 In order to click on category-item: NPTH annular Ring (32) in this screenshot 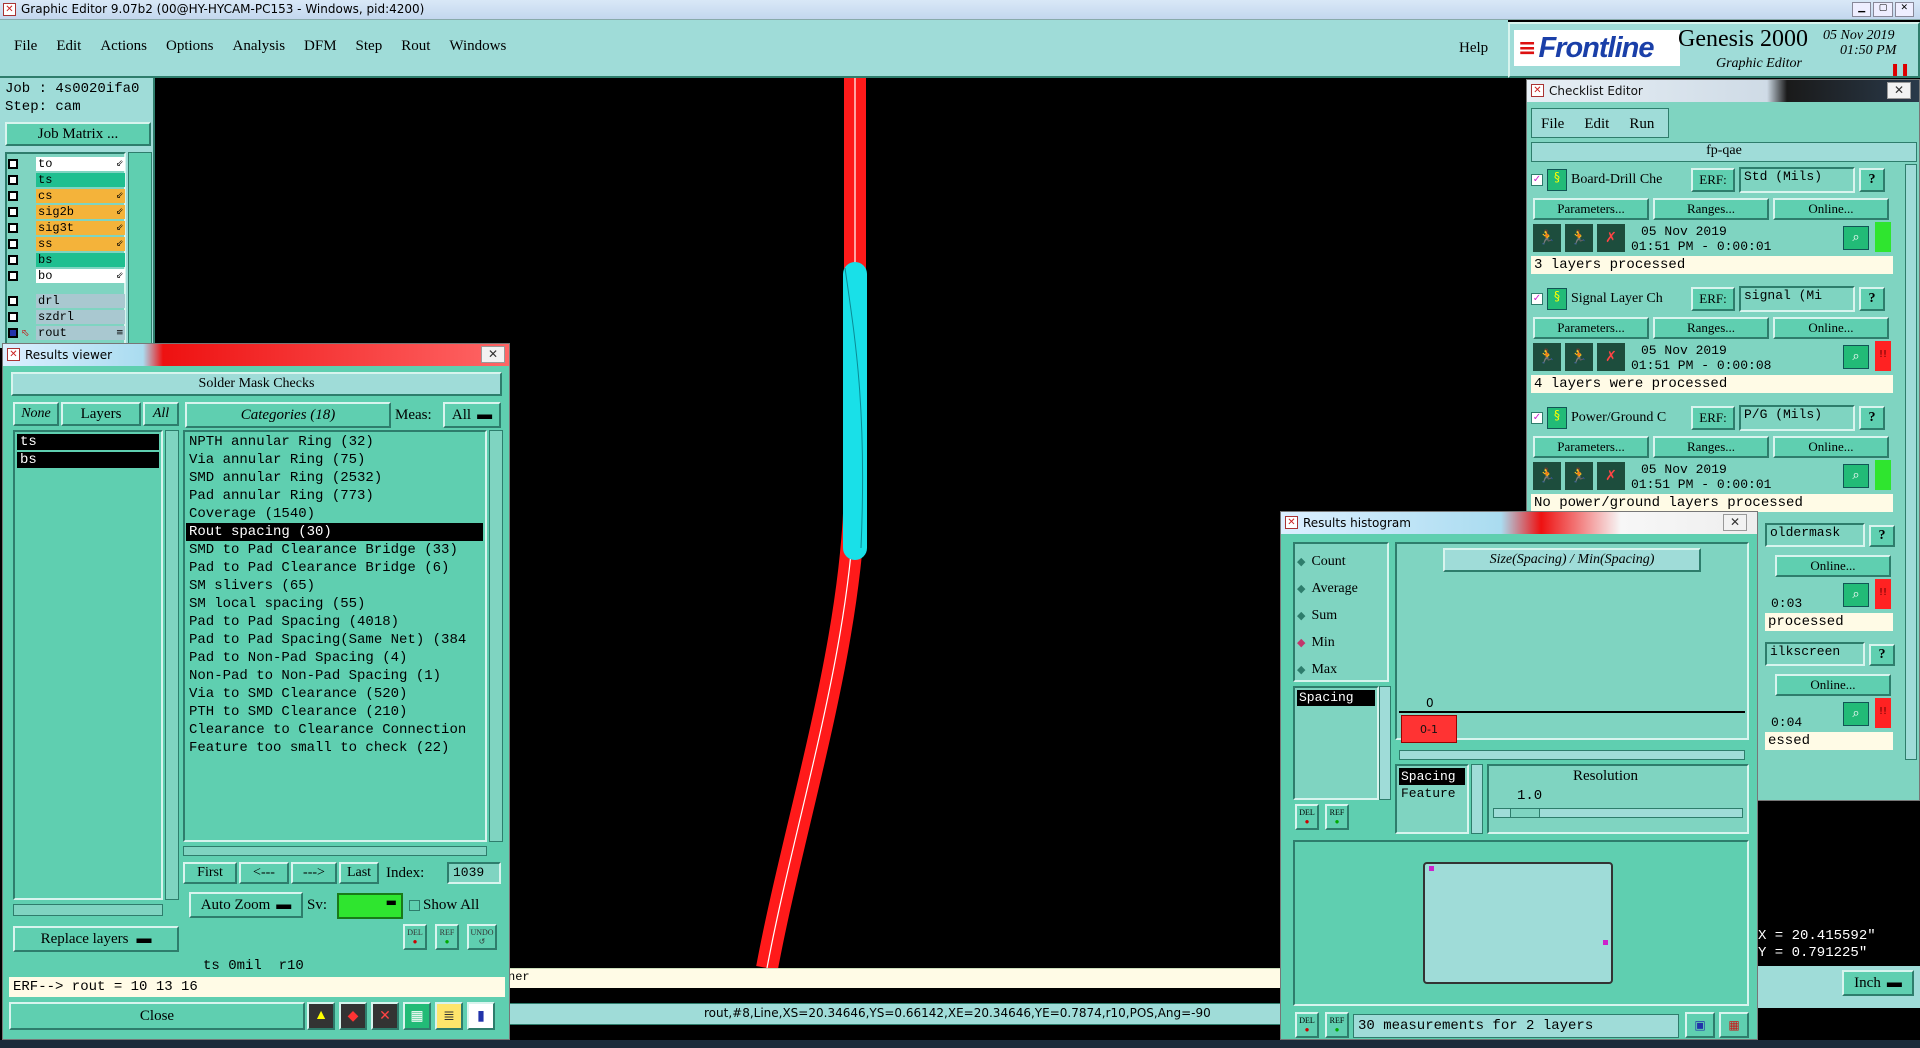, I will do `click(334, 442)`.